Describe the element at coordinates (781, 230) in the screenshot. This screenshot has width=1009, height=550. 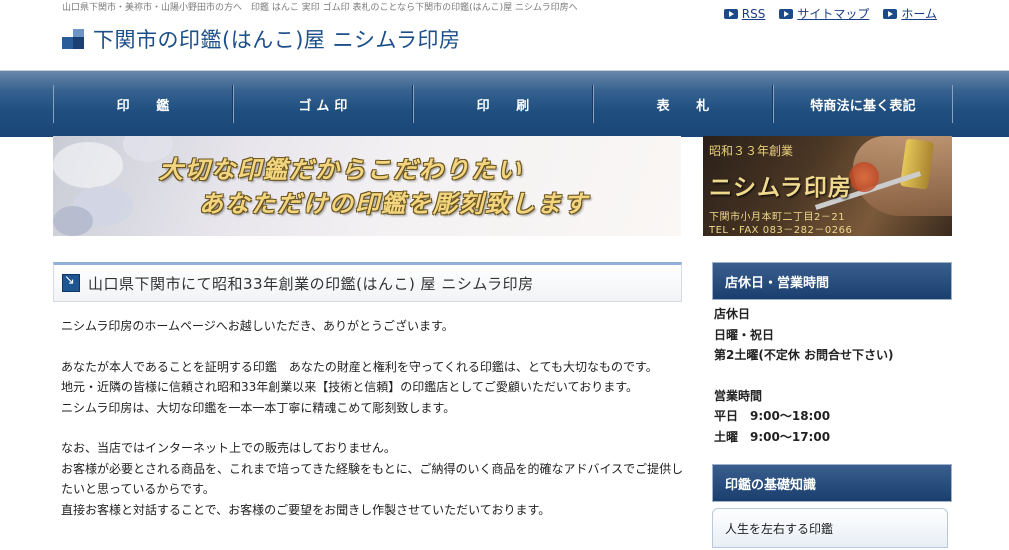
I see `shop-tel: TEL・FAX 083－282－0266` at that location.